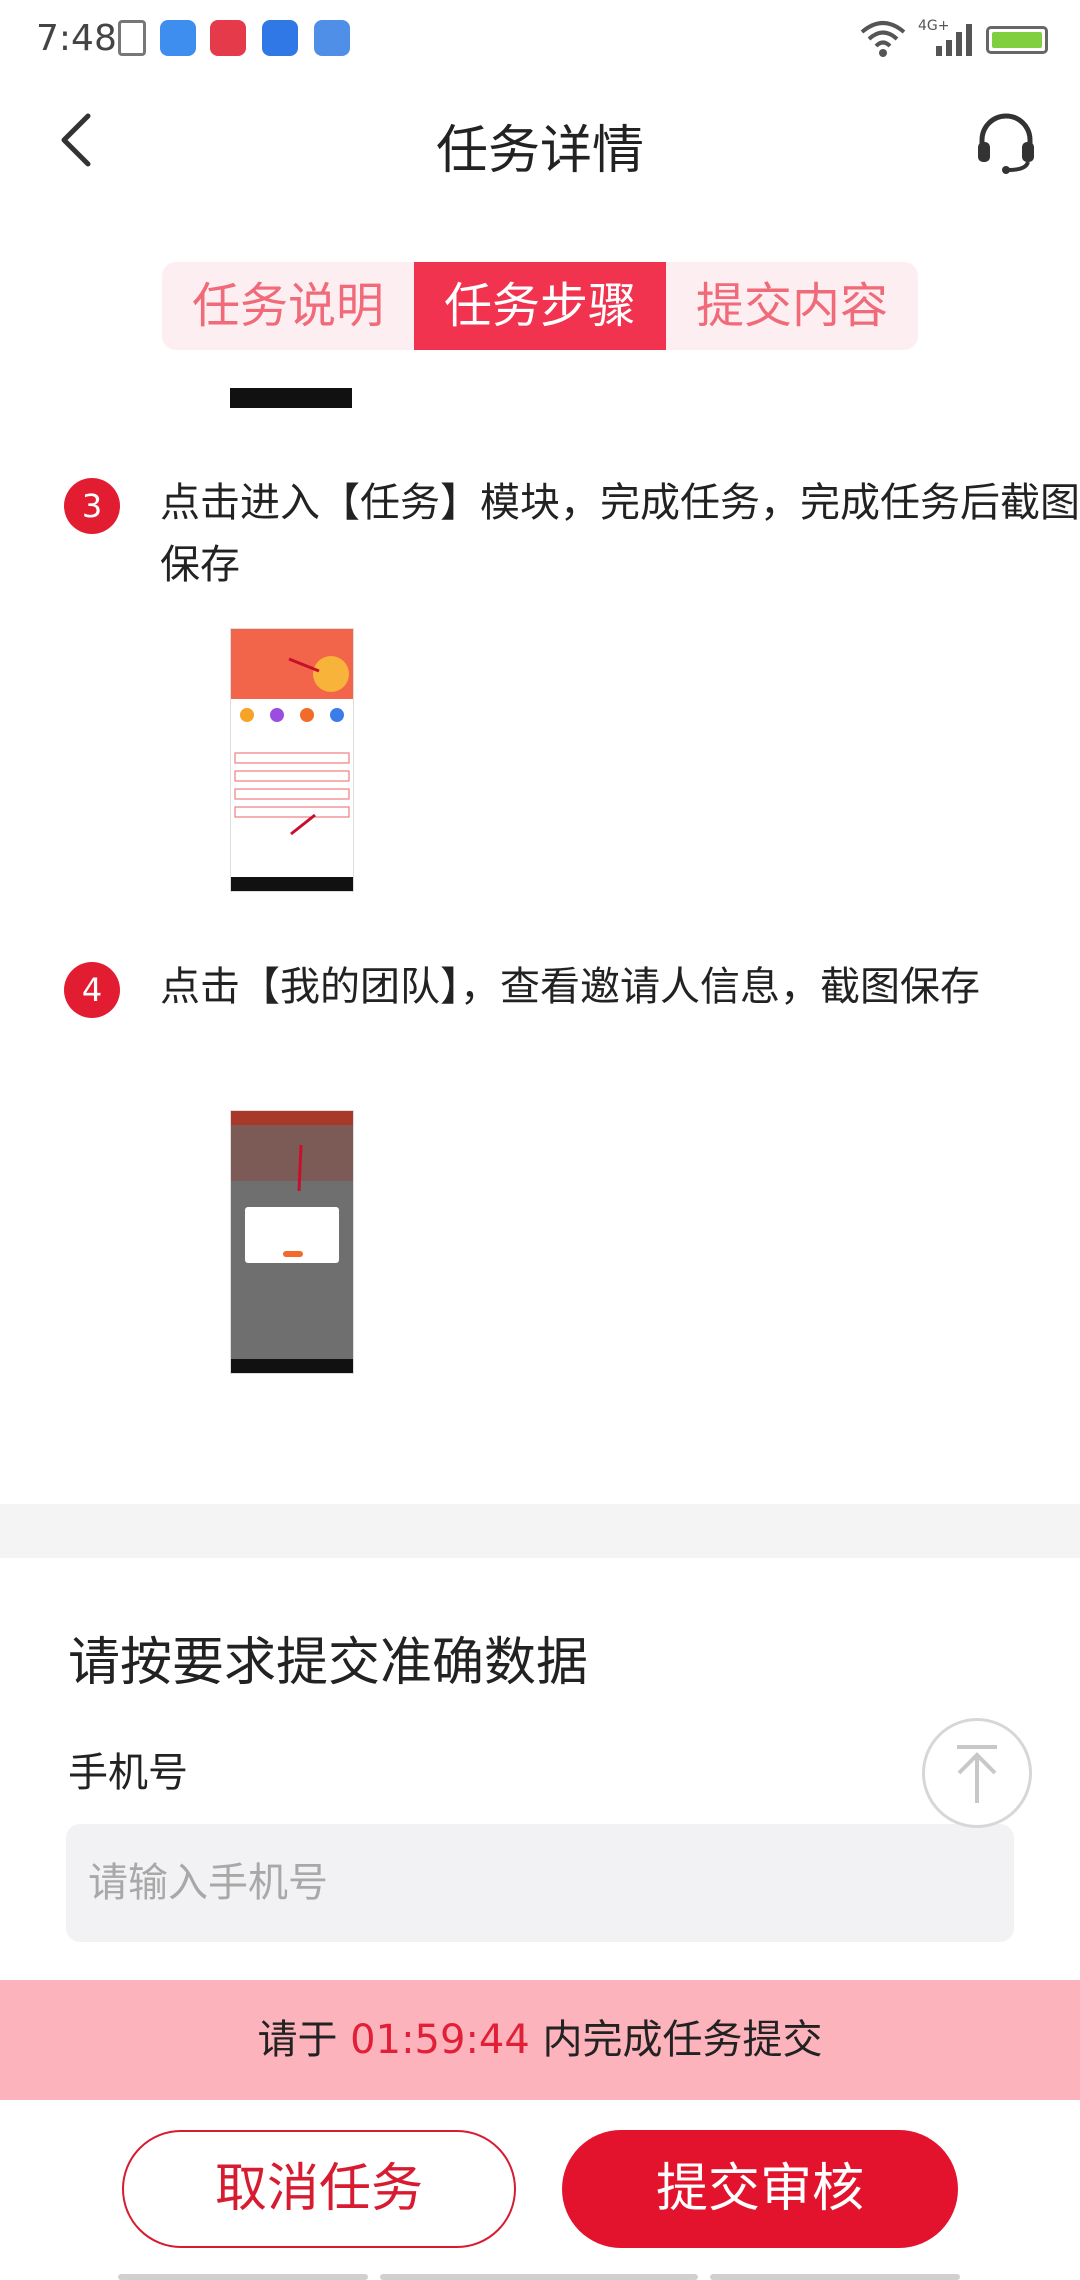 The width and height of the screenshot is (1080, 2280). Describe the element at coordinates (132, 38) in the screenshot. I see `vibrate-icon` at that location.